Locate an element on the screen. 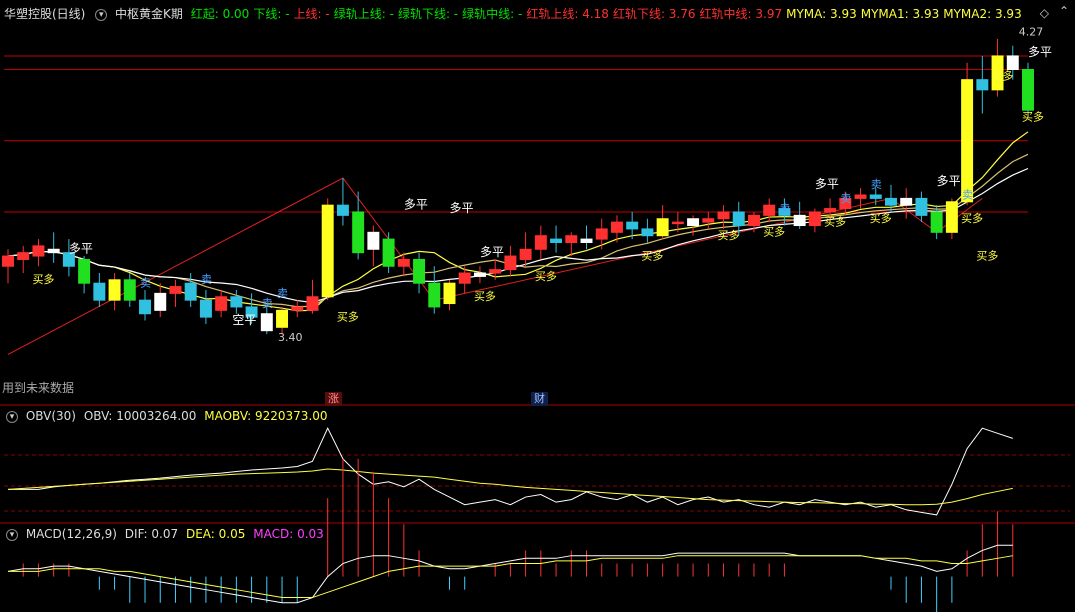 The image size is (1075, 612). scroll-up-icon: ⌃ is located at coordinates (1064, 11).